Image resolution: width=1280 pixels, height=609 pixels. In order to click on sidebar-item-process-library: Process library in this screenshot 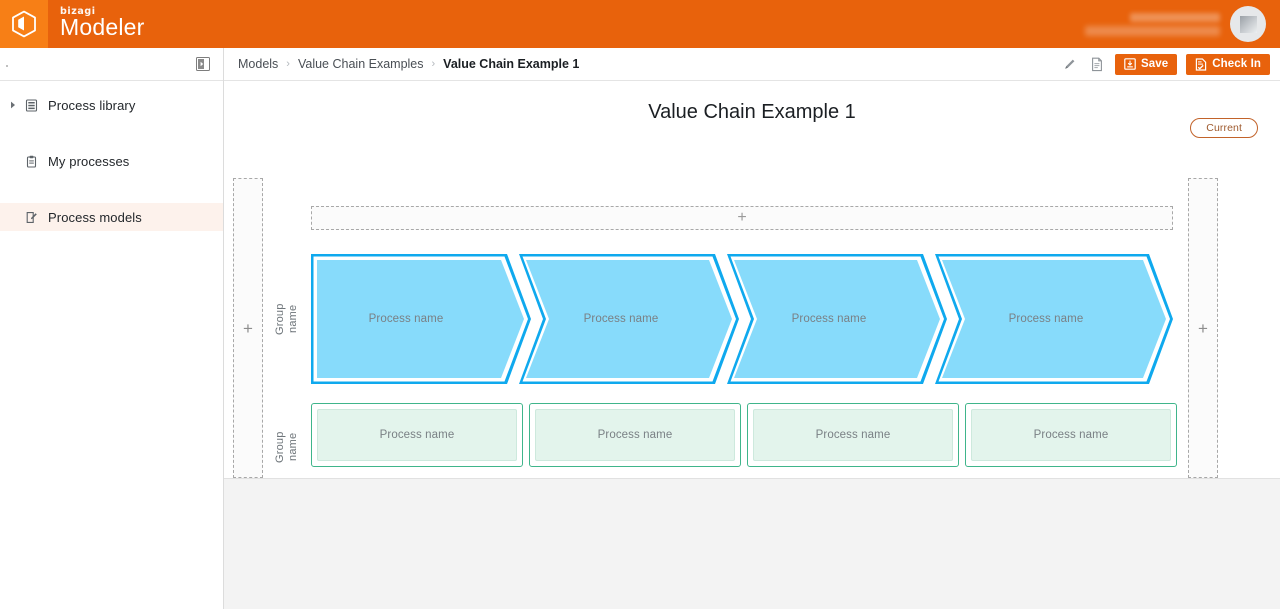, I will do `click(111, 105)`.